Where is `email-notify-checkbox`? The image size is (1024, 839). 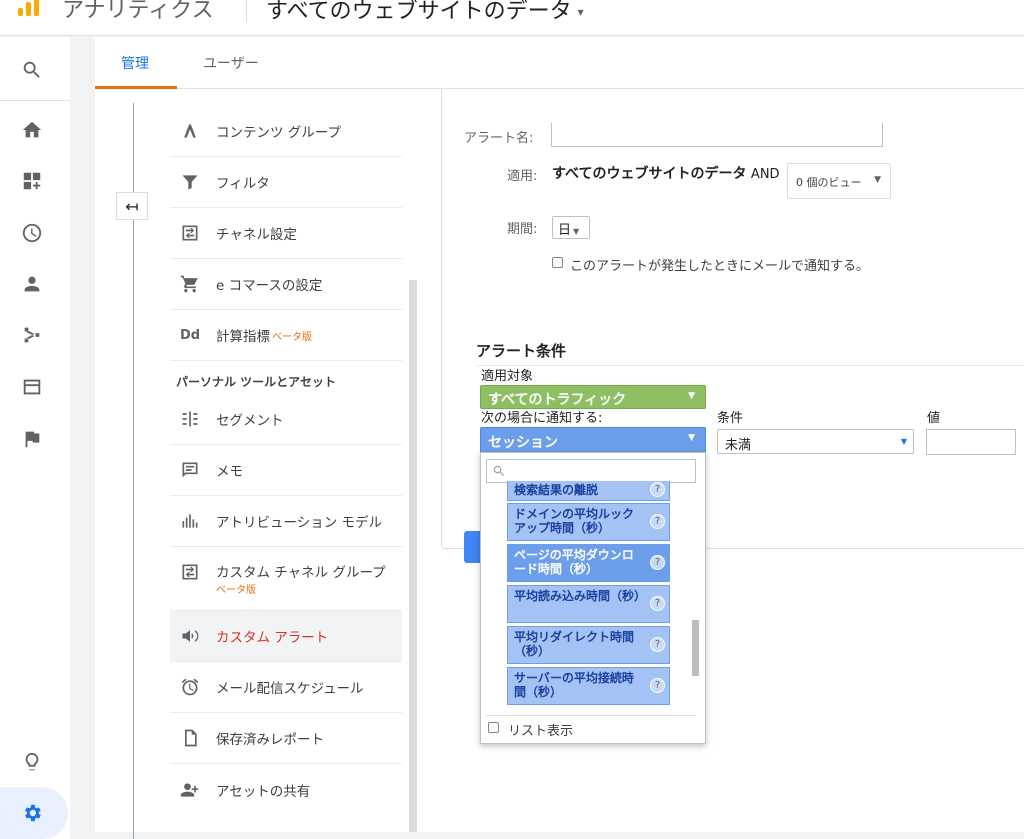 email-notify-checkbox is located at coordinates (557, 262).